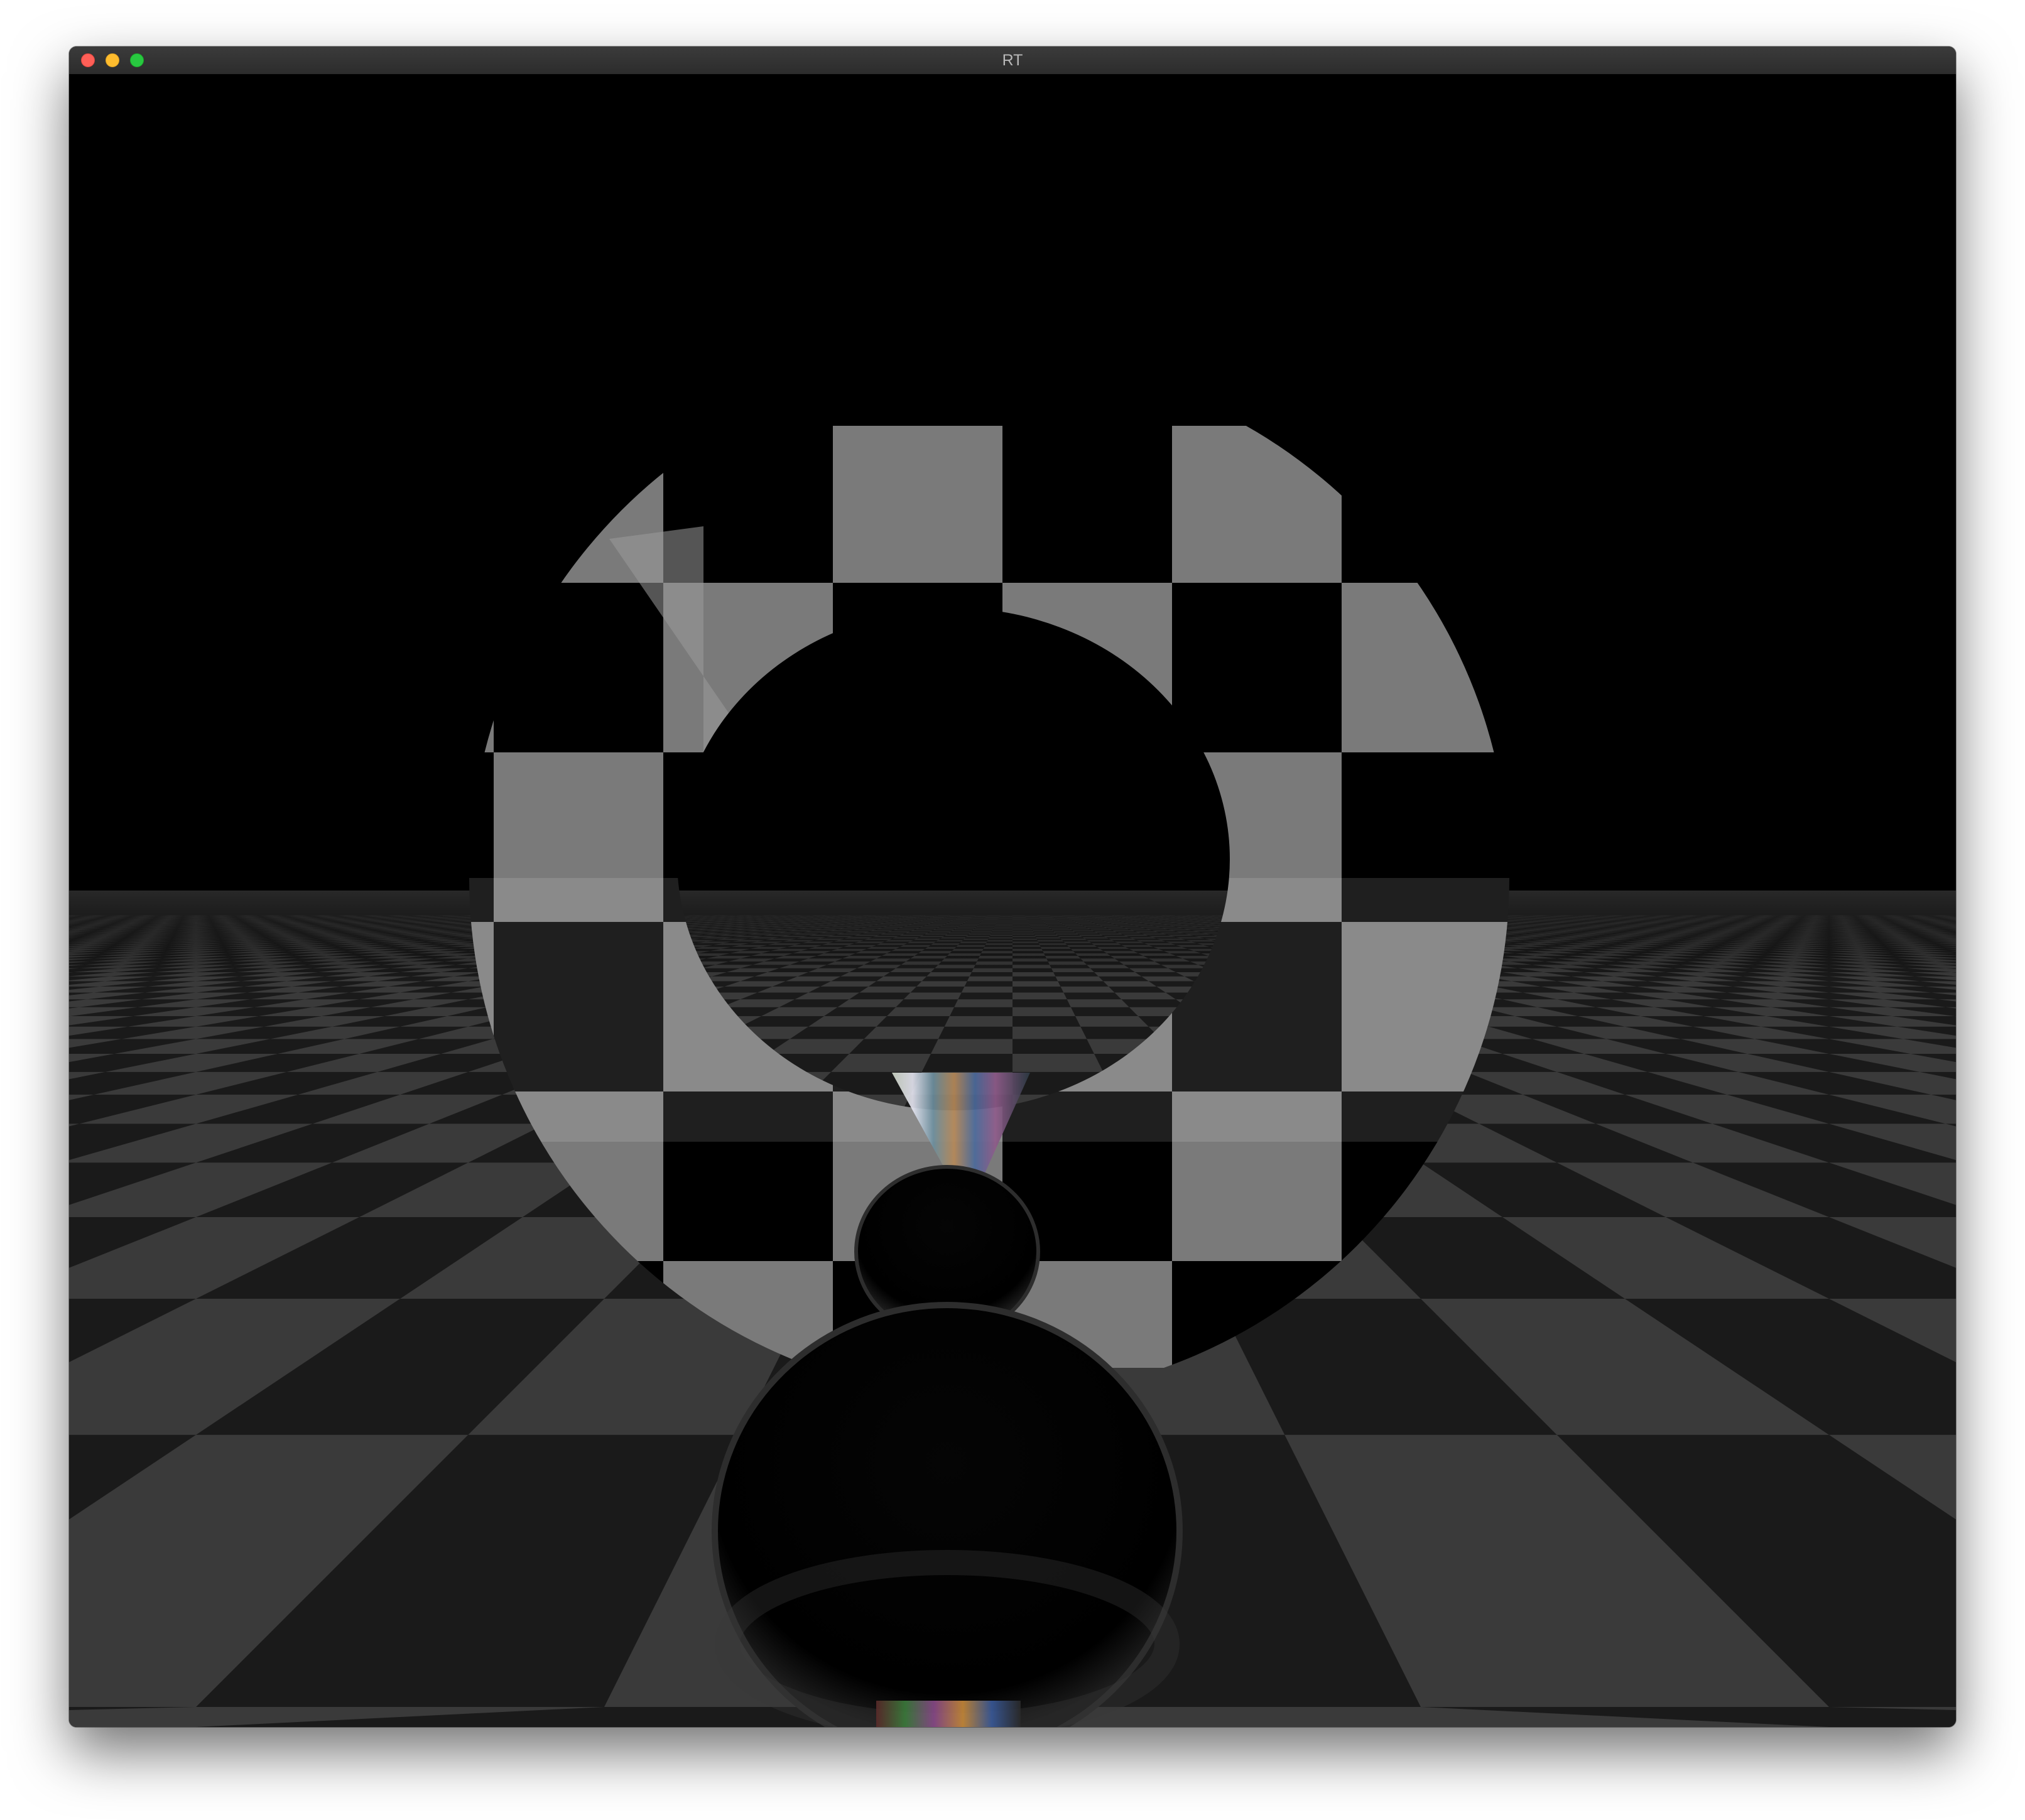 The height and width of the screenshot is (1820, 2025). I want to click on bottom-spectrum, so click(948, 1714).